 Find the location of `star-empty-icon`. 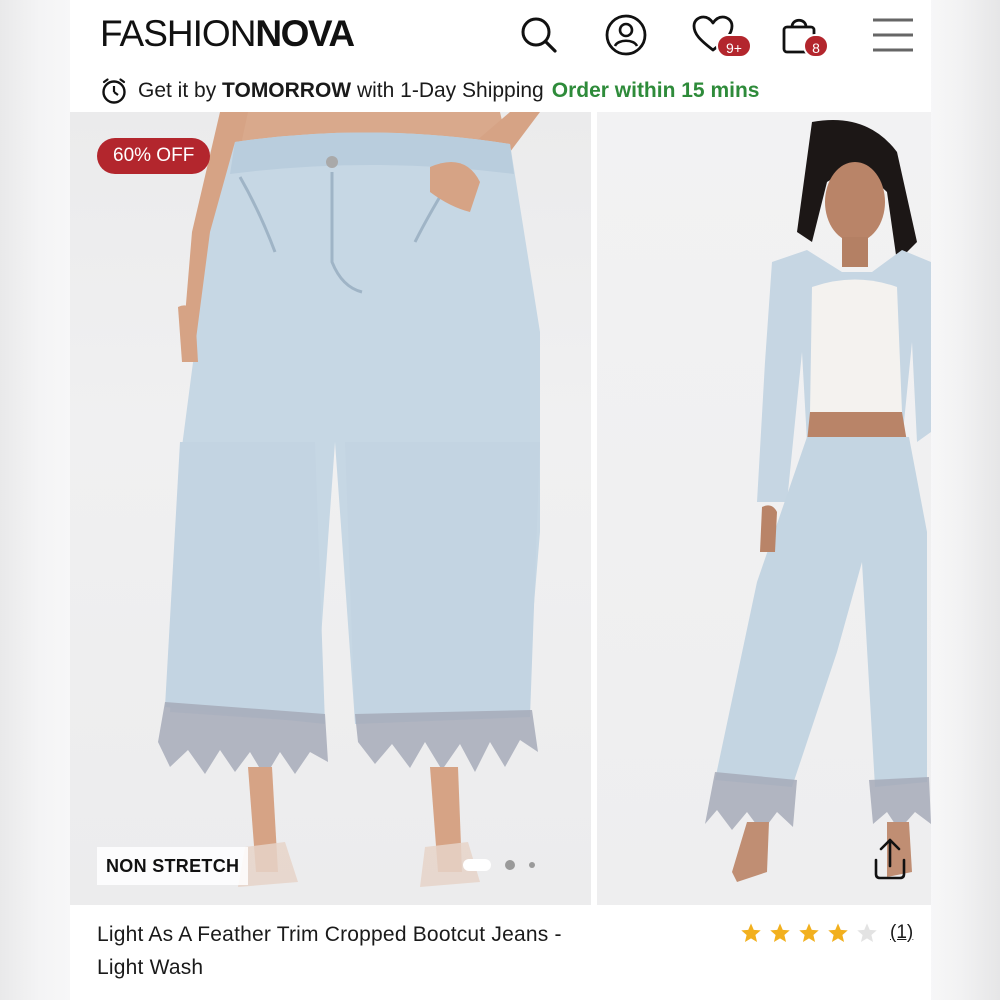

star-empty-icon is located at coordinates (867, 932).